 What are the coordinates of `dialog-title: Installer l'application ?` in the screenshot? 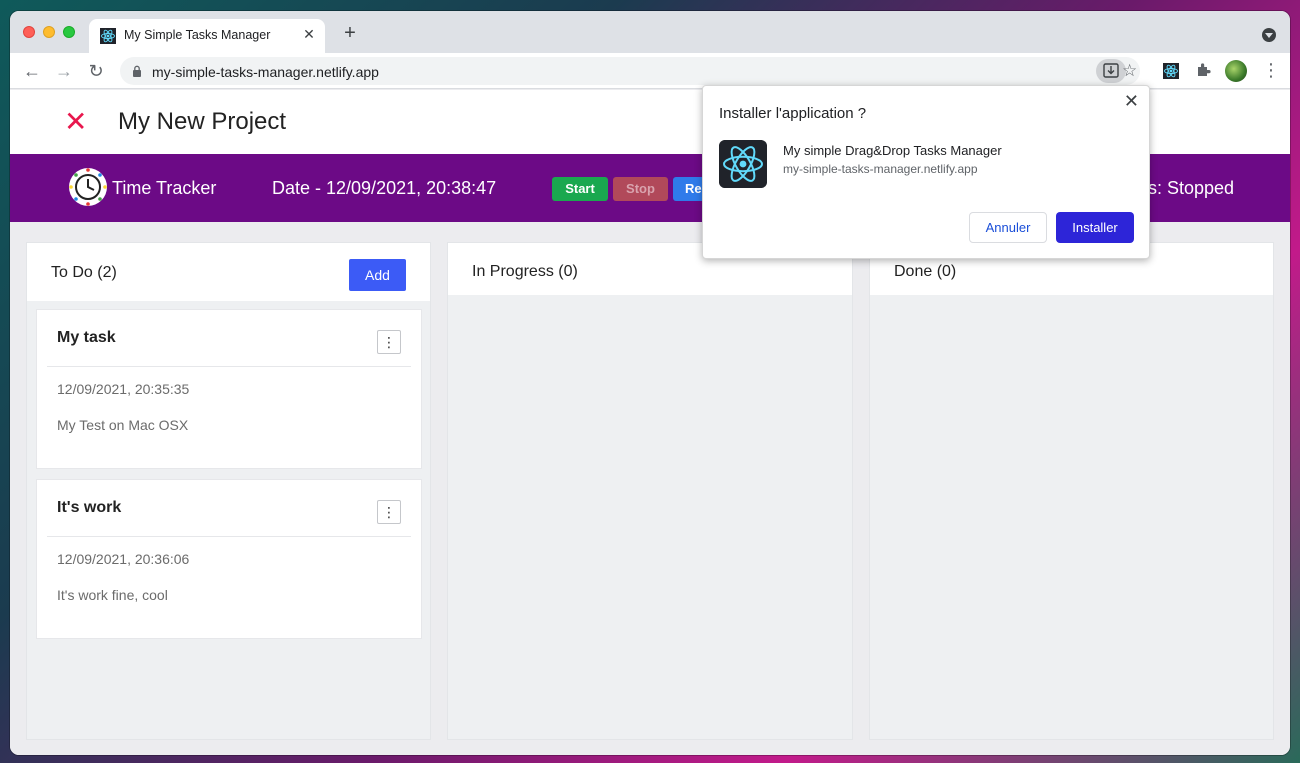 It's located at (793, 113).